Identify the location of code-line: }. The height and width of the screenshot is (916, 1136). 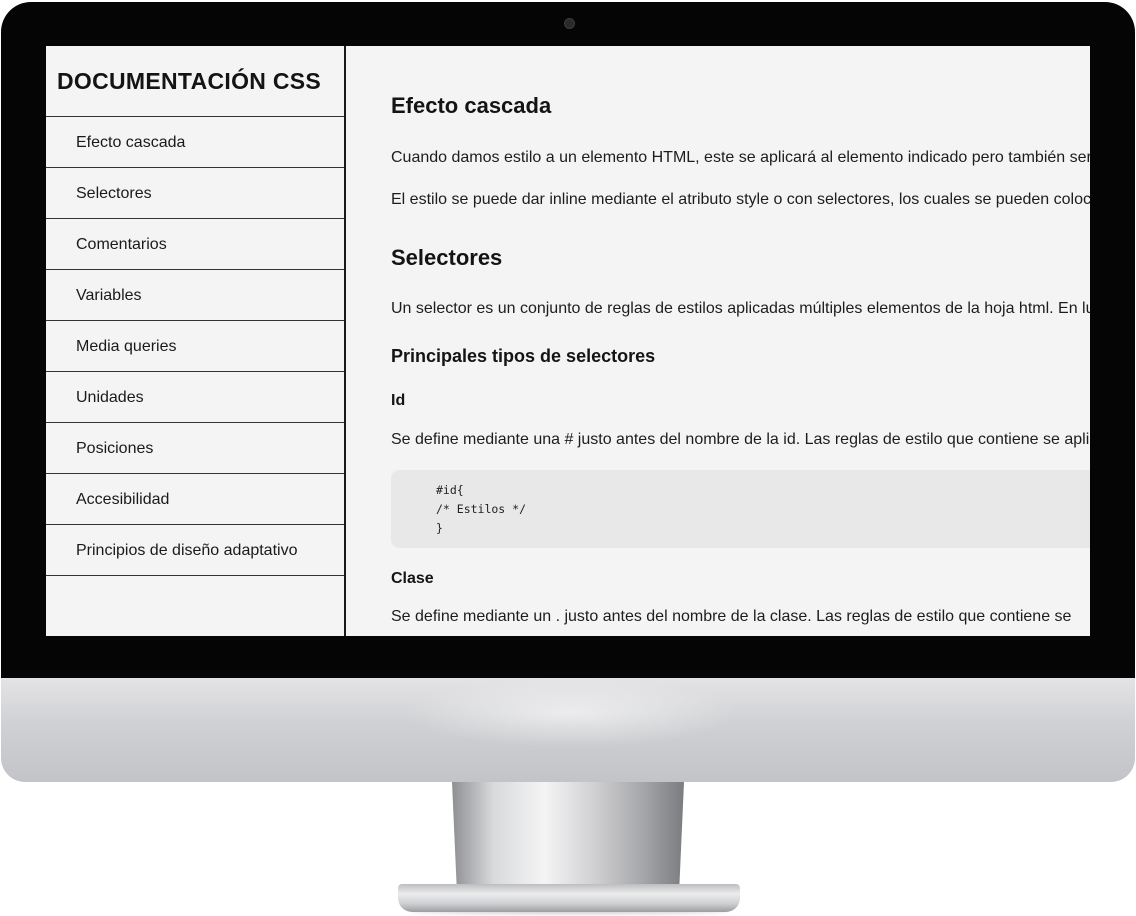
(439, 528).